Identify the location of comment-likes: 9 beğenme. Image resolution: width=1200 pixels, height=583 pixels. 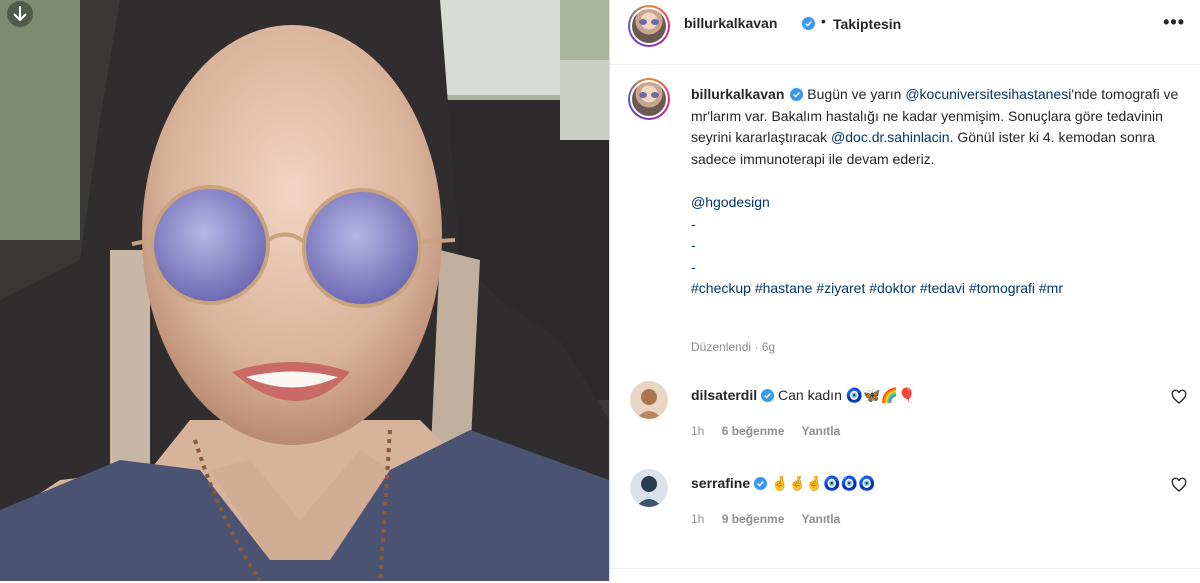
(753, 519).